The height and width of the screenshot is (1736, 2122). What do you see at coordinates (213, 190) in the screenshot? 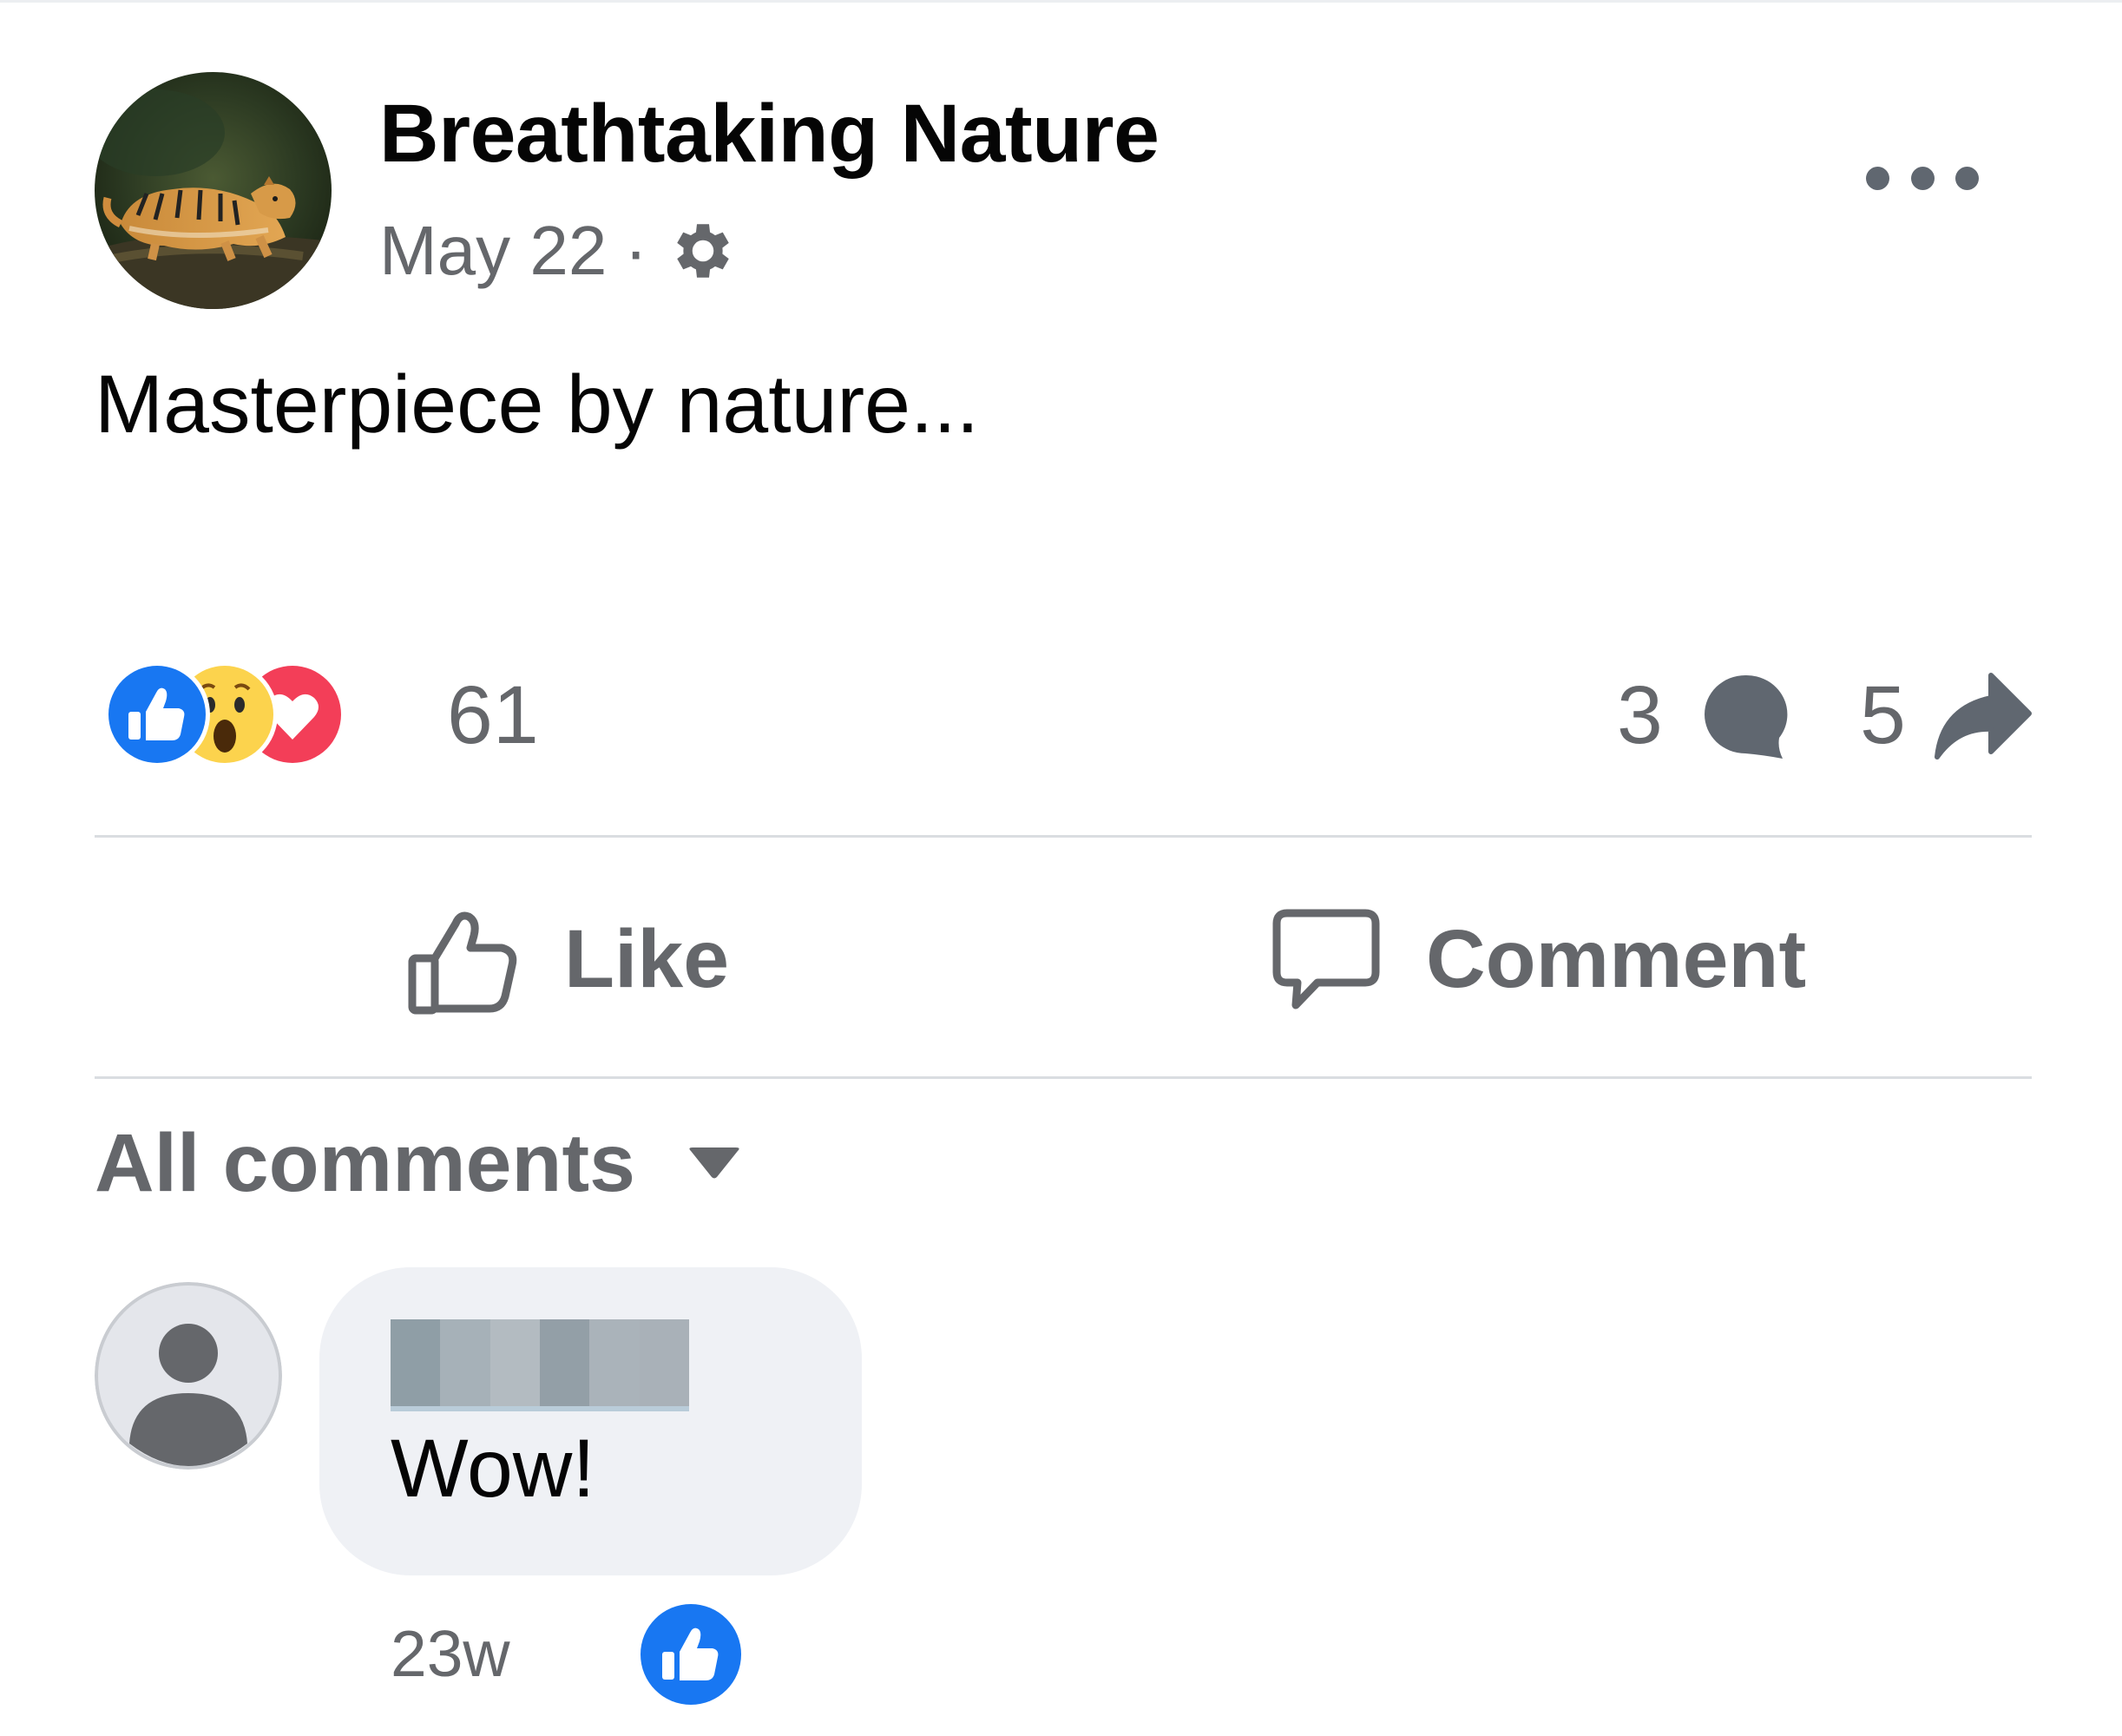
I see `page-avatar` at bounding box center [213, 190].